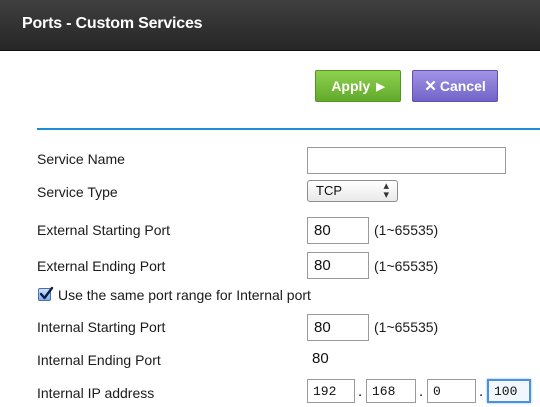 This screenshot has width=540, height=407. Describe the element at coordinates (104, 230) in the screenshot. I see `external-start-label: External Starting Port` at that location.